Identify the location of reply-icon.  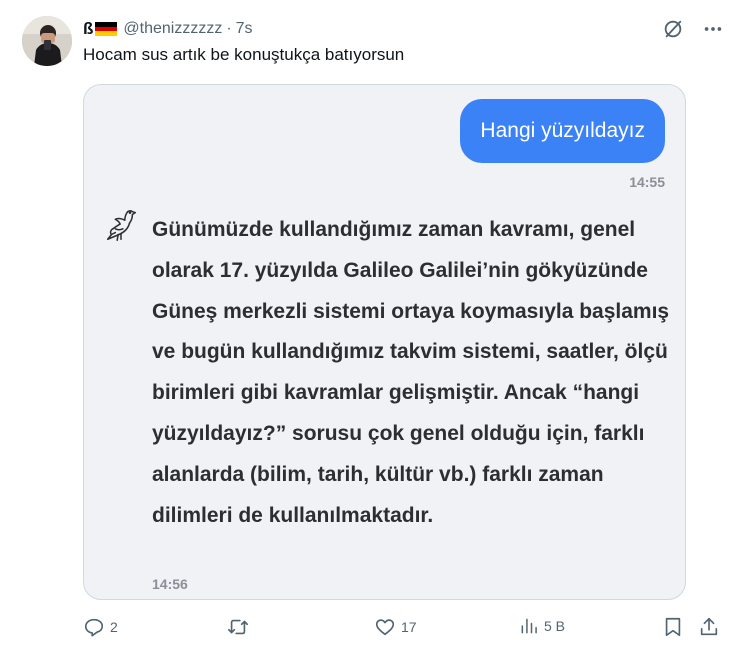
(94, 627).